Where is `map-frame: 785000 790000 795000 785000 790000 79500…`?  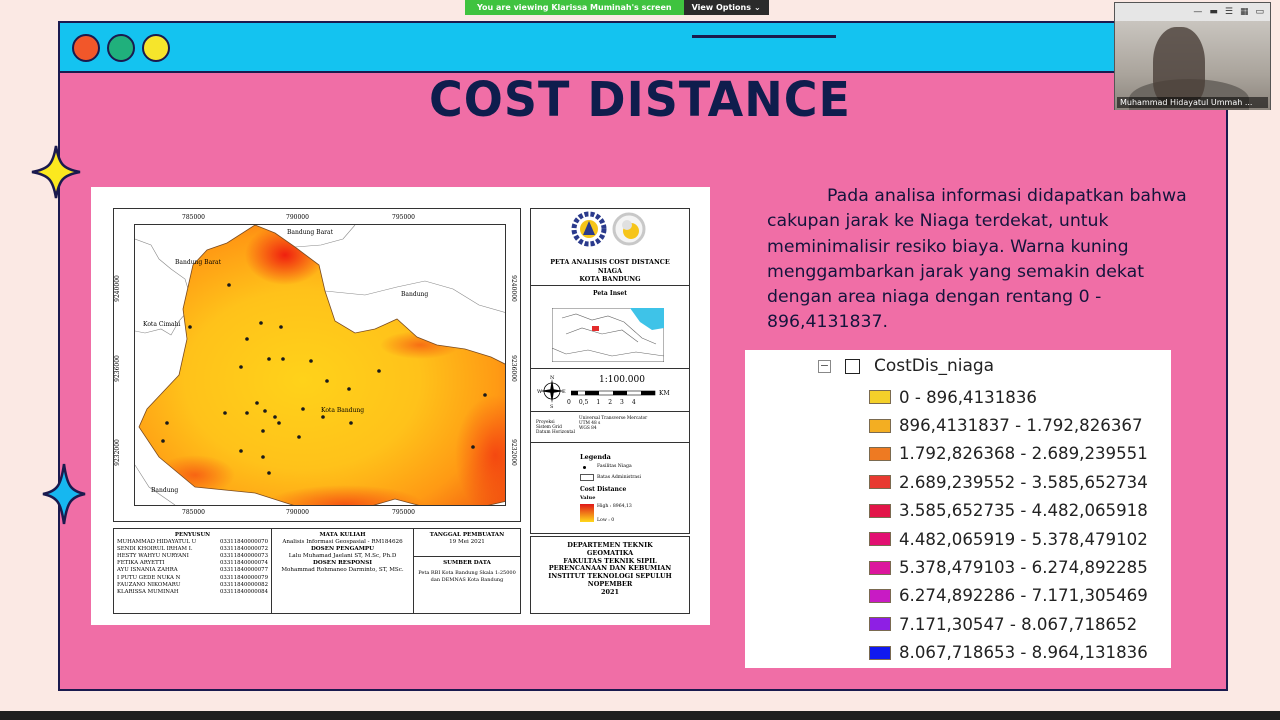 map-frame: 785000 790000 795000 785000 790000 79500… is located at coordinates (317, 365).